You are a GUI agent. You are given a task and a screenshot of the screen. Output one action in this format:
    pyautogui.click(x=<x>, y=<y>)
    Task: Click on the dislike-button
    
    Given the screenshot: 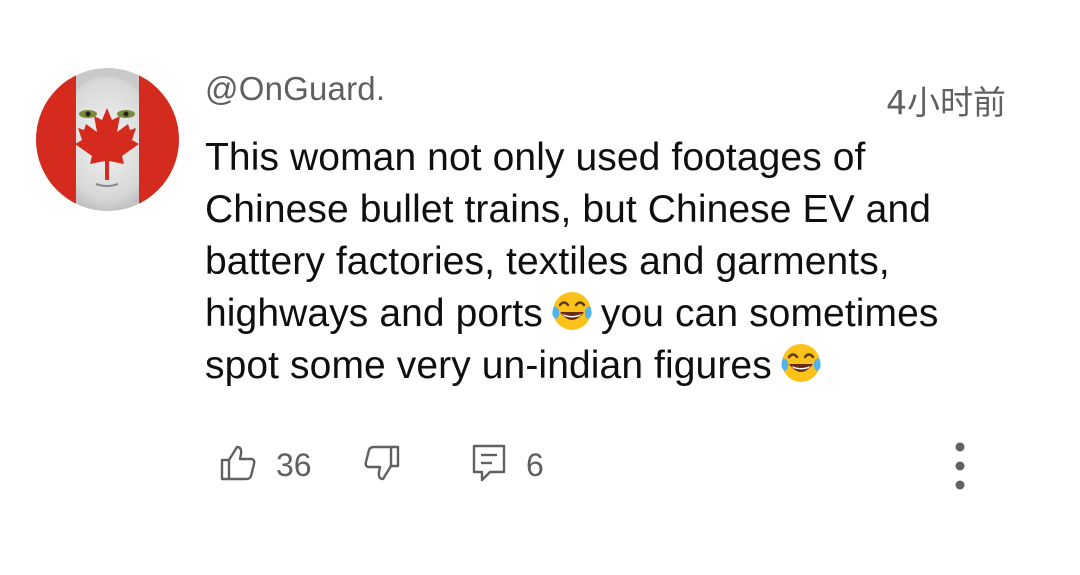 What is the action you would take?
    pyautogui.click(x=382, y=465)
    